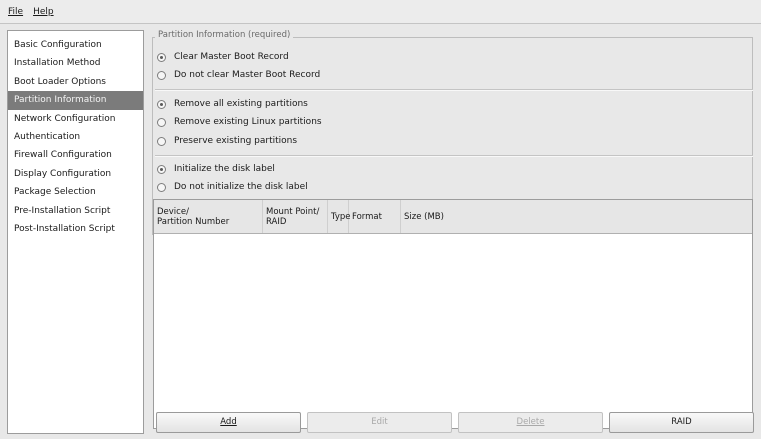 Image resolution: width=761 pixels, height=439 pixels. Describe the element at coordinates (339, 216) in the screenshot. I see `column-header-type: Type` at that location.